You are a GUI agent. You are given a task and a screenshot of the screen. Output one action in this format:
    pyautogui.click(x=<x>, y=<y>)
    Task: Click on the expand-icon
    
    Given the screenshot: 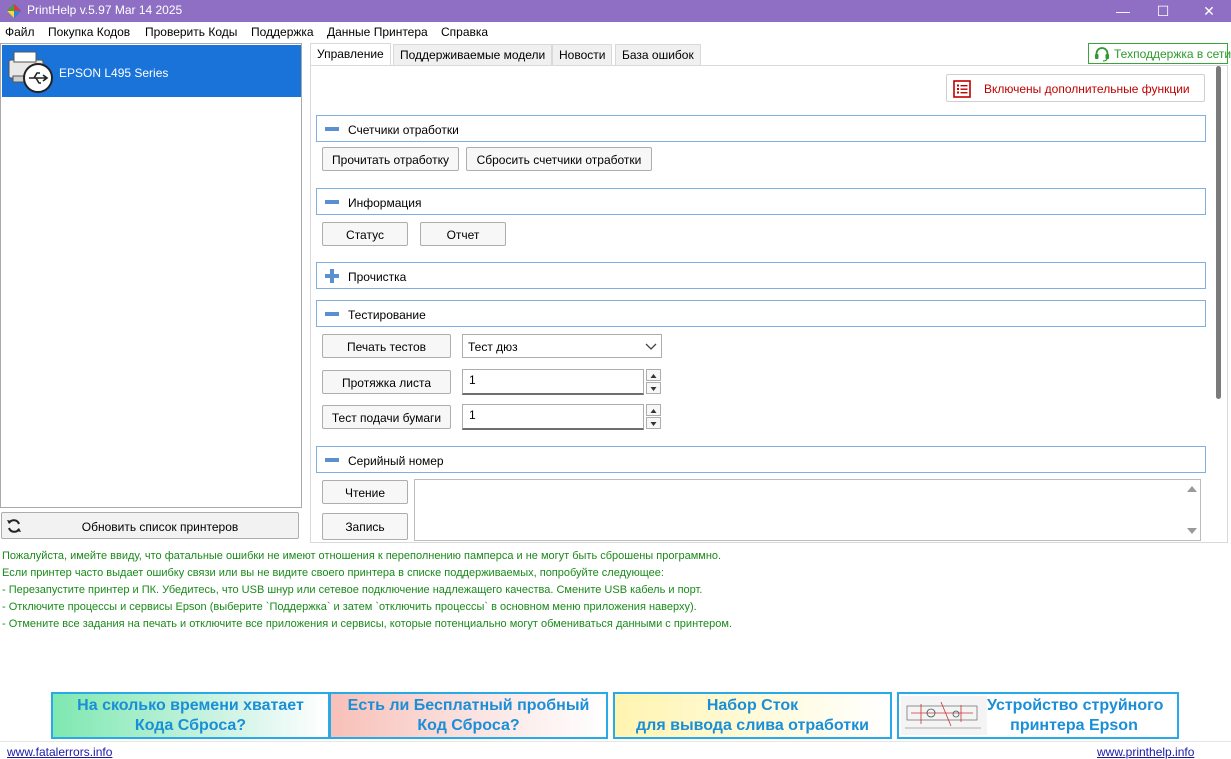 What is the action you would take?
    pyautogui.click(x=332, y=276)
    